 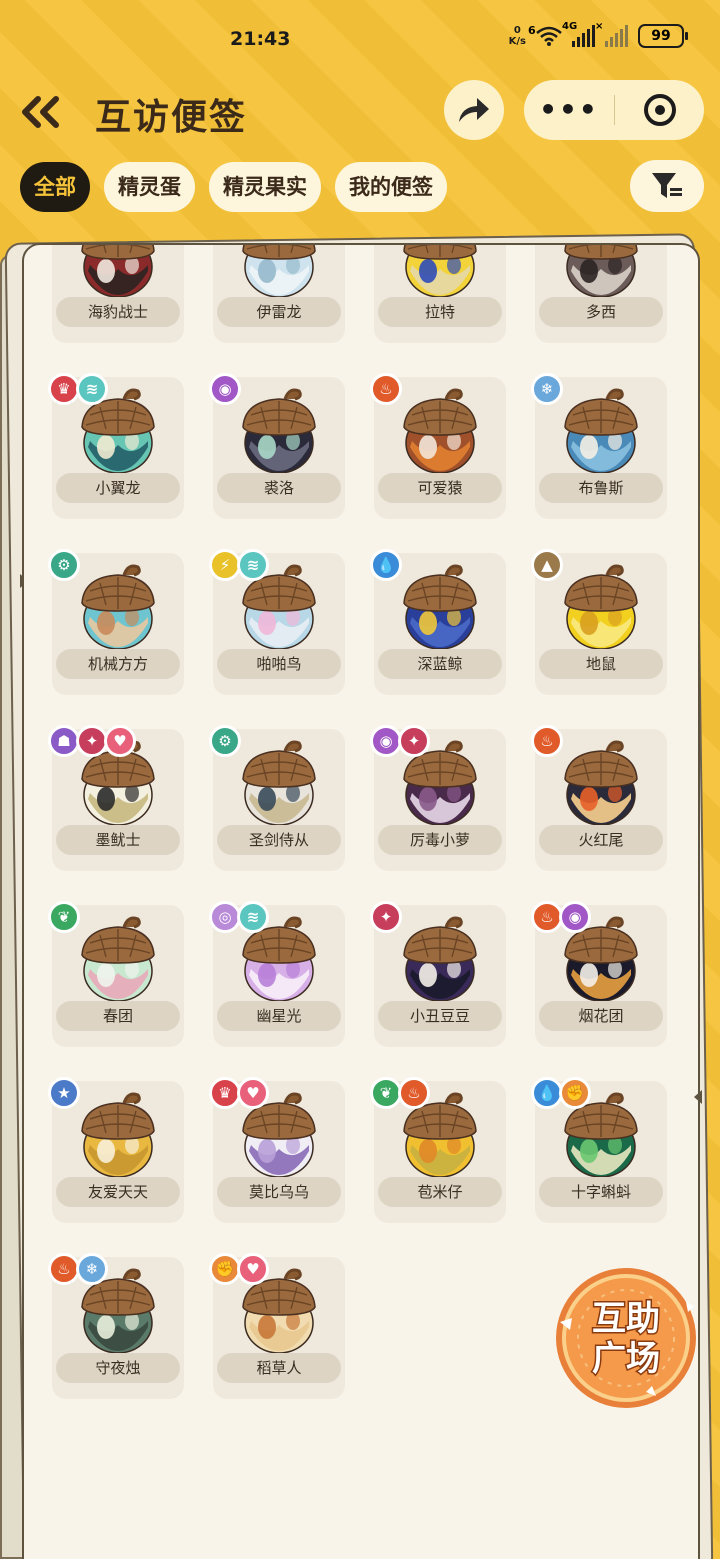 I want to click on mutual-help-plaza-badge-icon: 互助 广场, so click(x=626, y=1338).